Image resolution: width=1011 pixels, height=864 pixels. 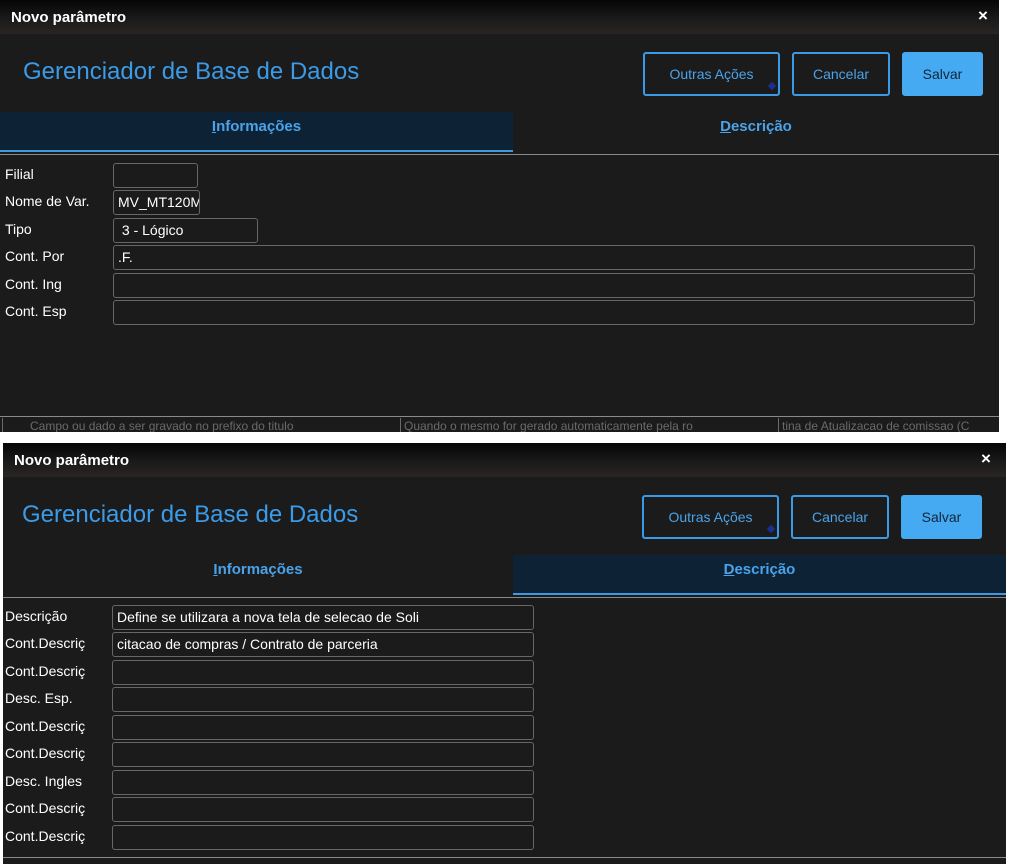 What do you see at coordinates (156, 202) in the screenshot?
I see `nome-var-input: MV_MT120M` at bounding box center [156, 202].